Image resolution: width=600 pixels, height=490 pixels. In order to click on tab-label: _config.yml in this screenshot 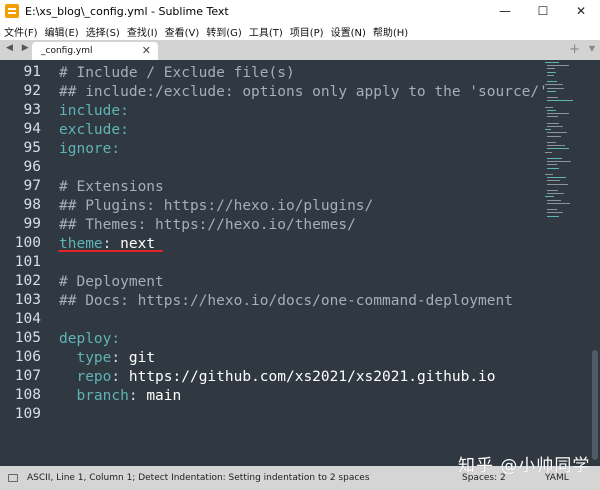, I will do `click(67, 51)`.